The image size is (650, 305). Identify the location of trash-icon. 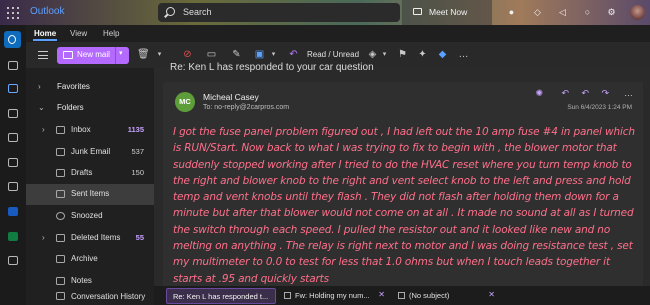
(60, 238).